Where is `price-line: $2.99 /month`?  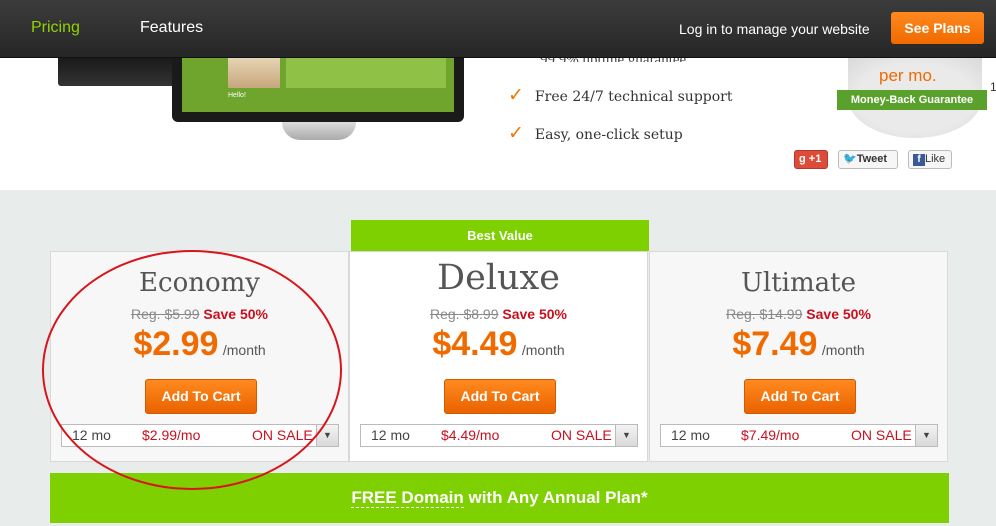
price-line: $2.99 /month is located at coordinates (199, 344).